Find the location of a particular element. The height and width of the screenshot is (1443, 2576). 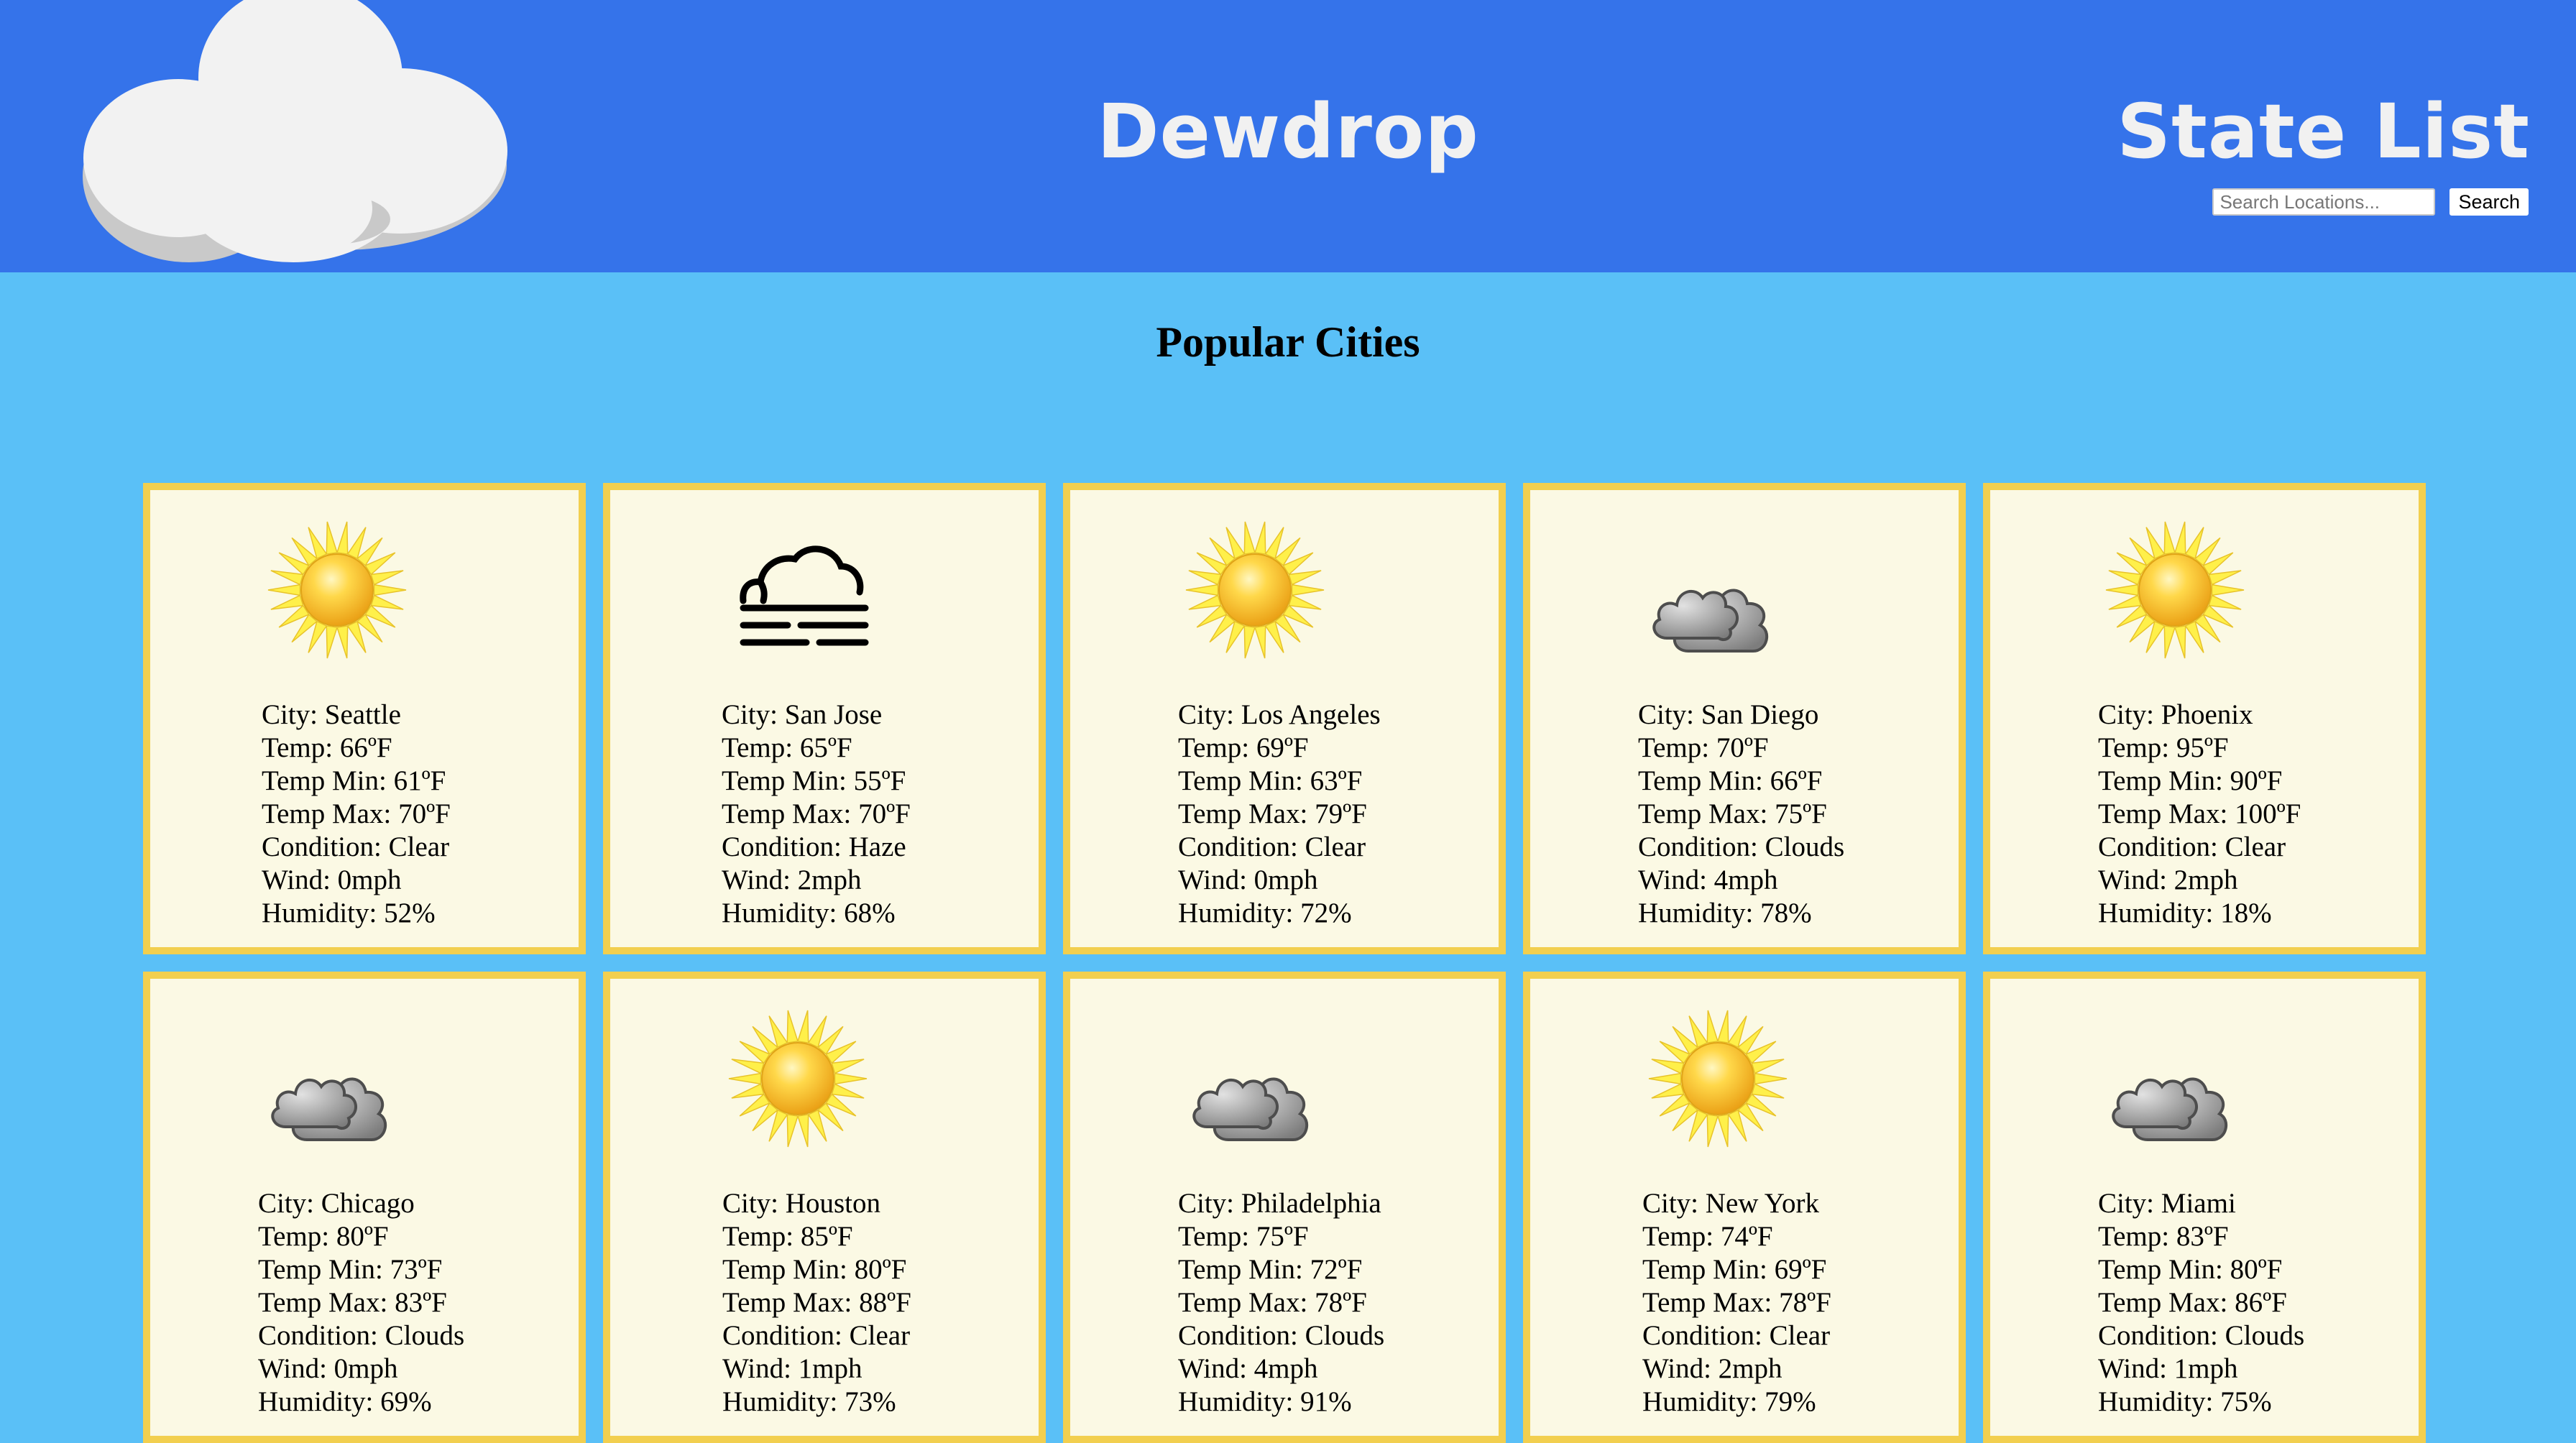

humidity-value: 18% is located at coordinates (2246, 913).